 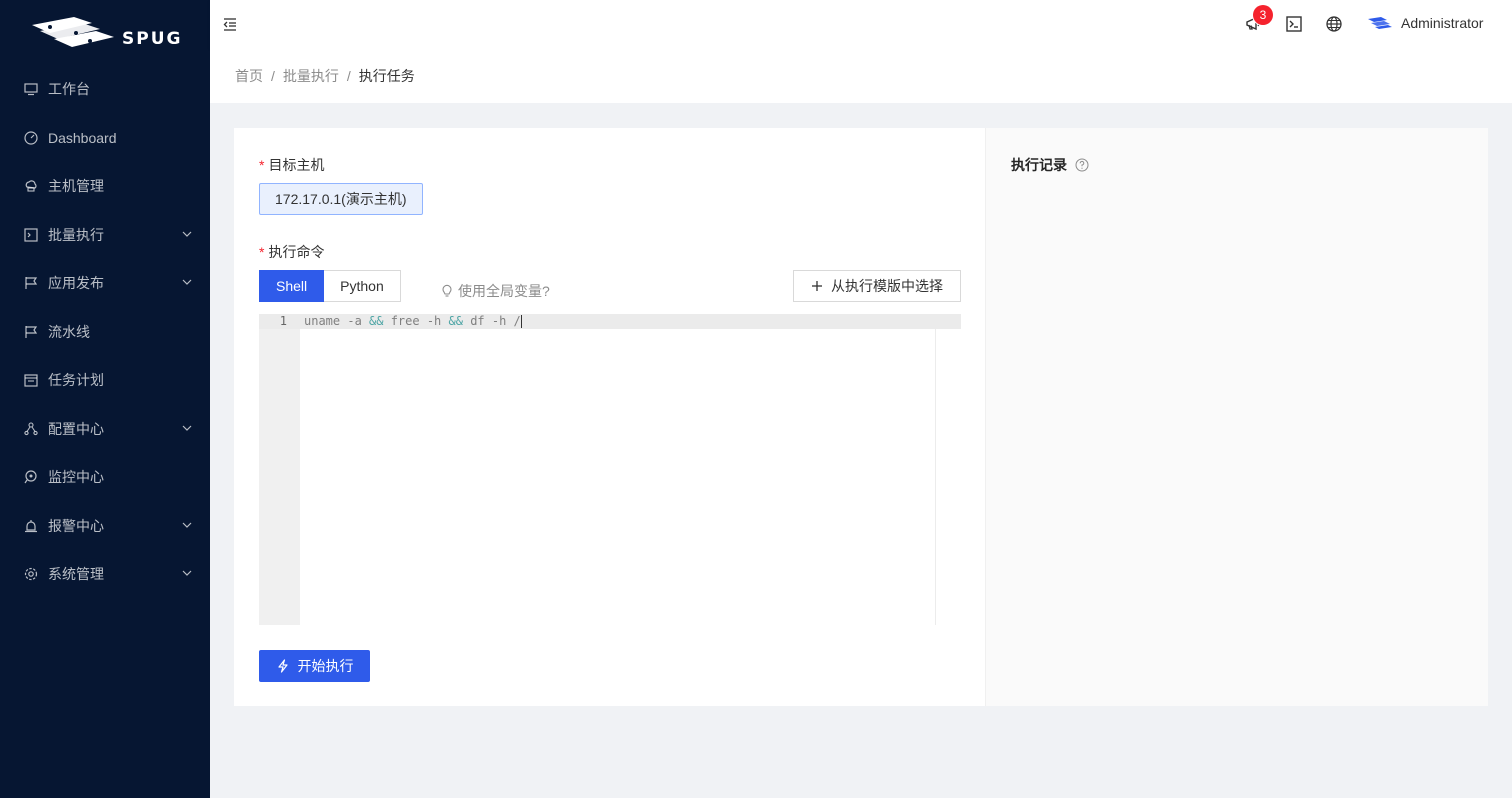 I want to click on sidebar-item-monitor: 监控中心, so click(x=105, y=477).